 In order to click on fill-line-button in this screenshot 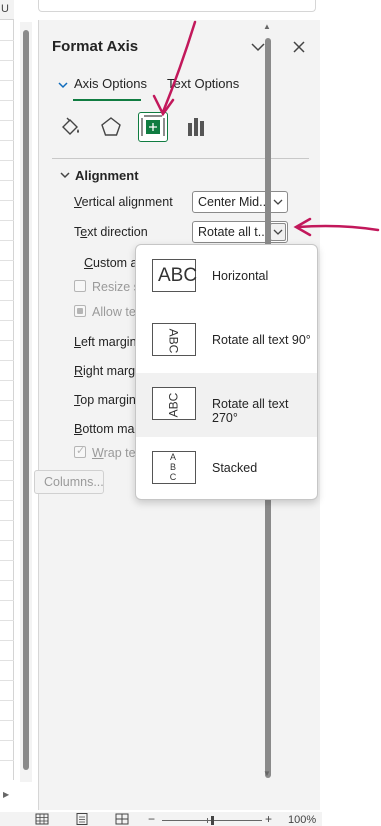, I will do `click(70, 127)`.